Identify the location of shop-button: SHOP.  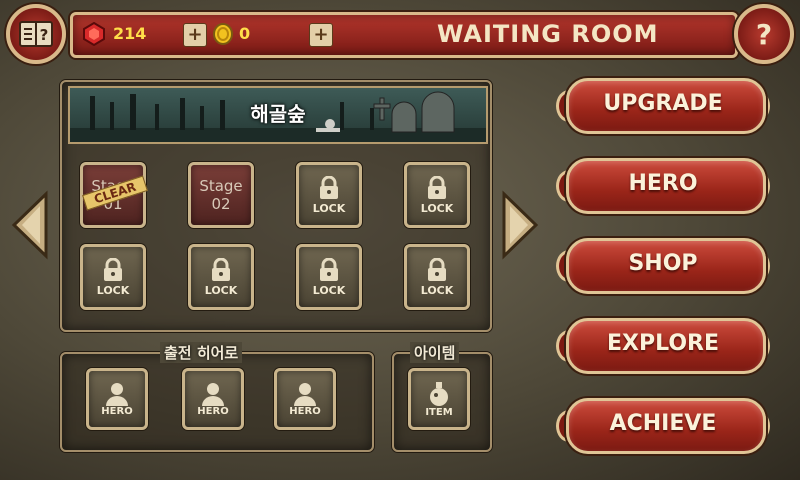
(663, 263).